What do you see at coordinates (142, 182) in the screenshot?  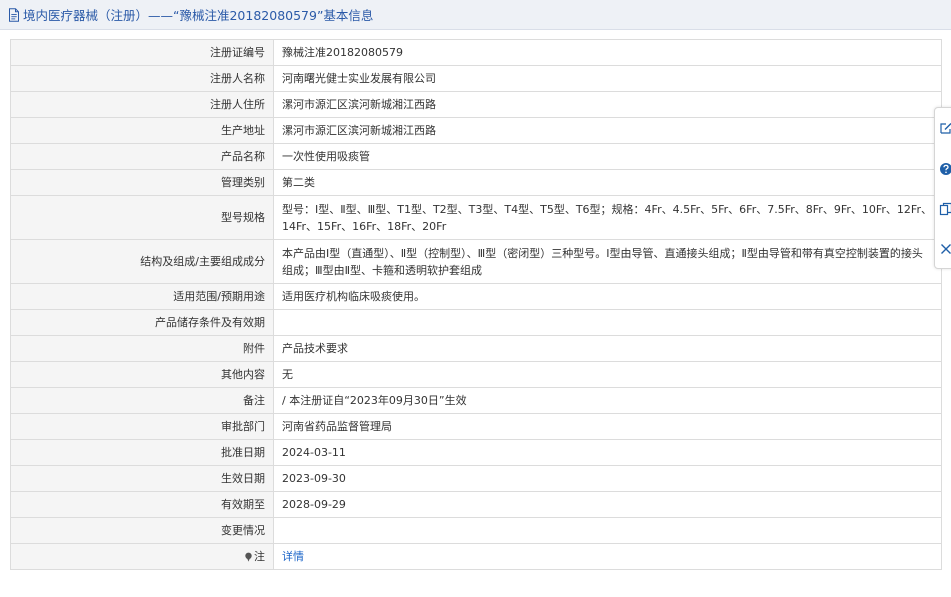 I see `field-label: 管理类别` at bounding box center [142, 182].